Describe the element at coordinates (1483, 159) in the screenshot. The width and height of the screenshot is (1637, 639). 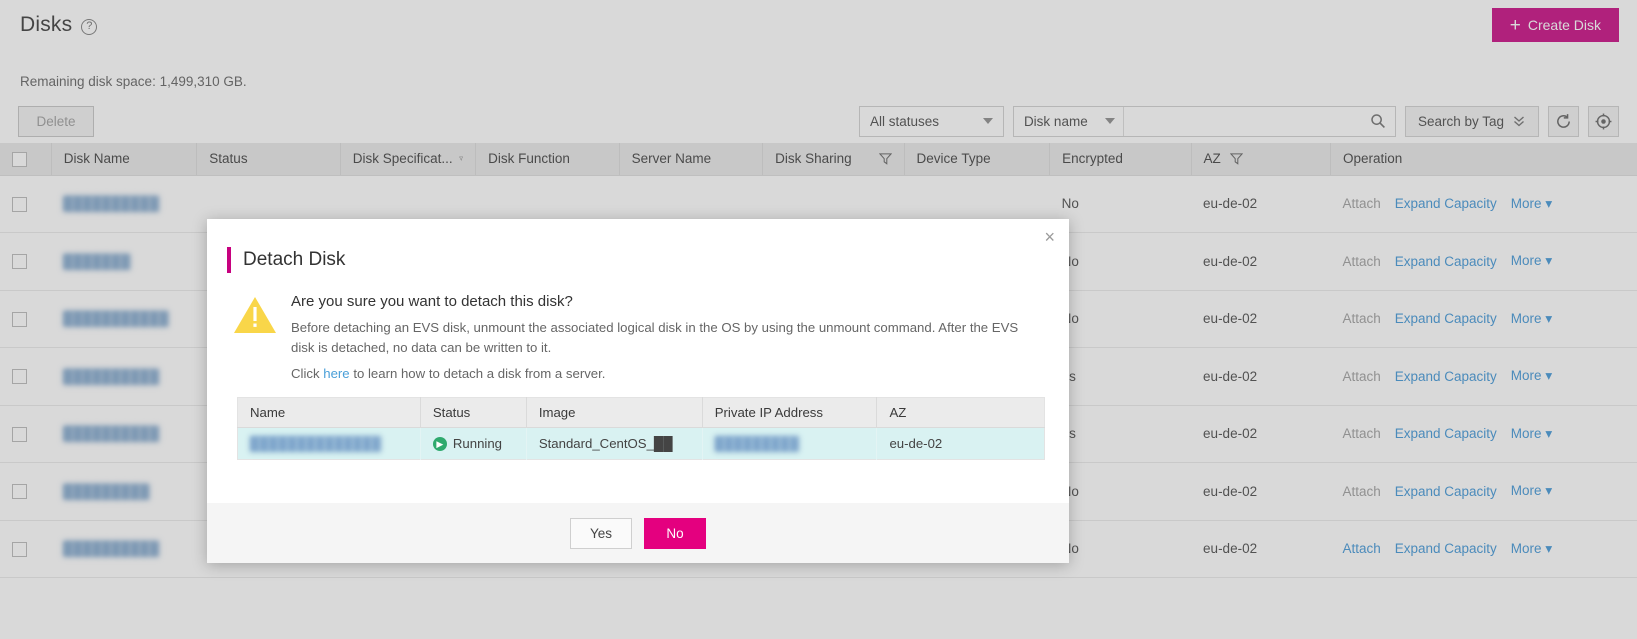
I see `column-header-operation: Operation` at that location.